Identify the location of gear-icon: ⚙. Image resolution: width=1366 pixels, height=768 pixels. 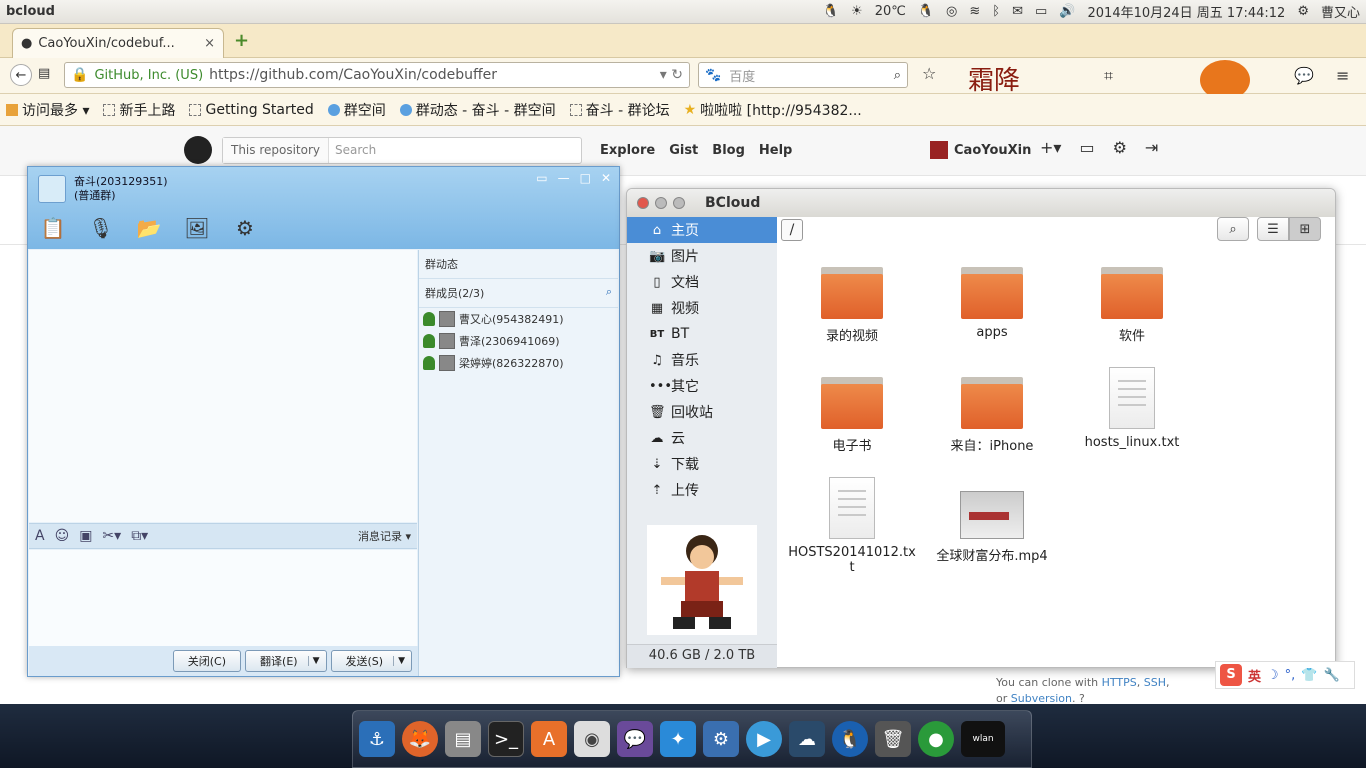
(1303, 11).